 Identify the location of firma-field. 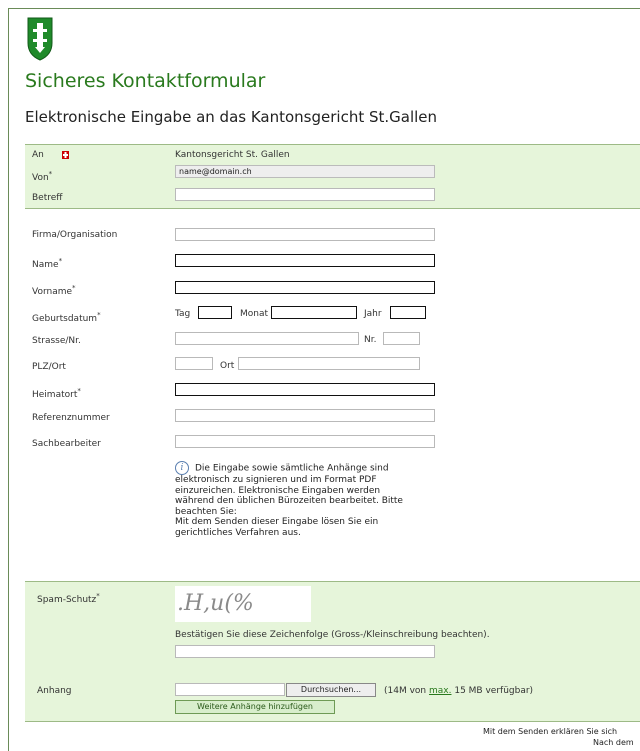
(305, 234).